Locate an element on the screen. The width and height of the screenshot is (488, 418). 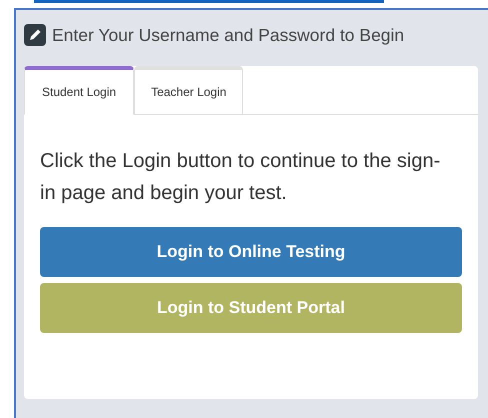
panel-title: Enter Your Username and Password to Begin is located at coordinates (228, 35).